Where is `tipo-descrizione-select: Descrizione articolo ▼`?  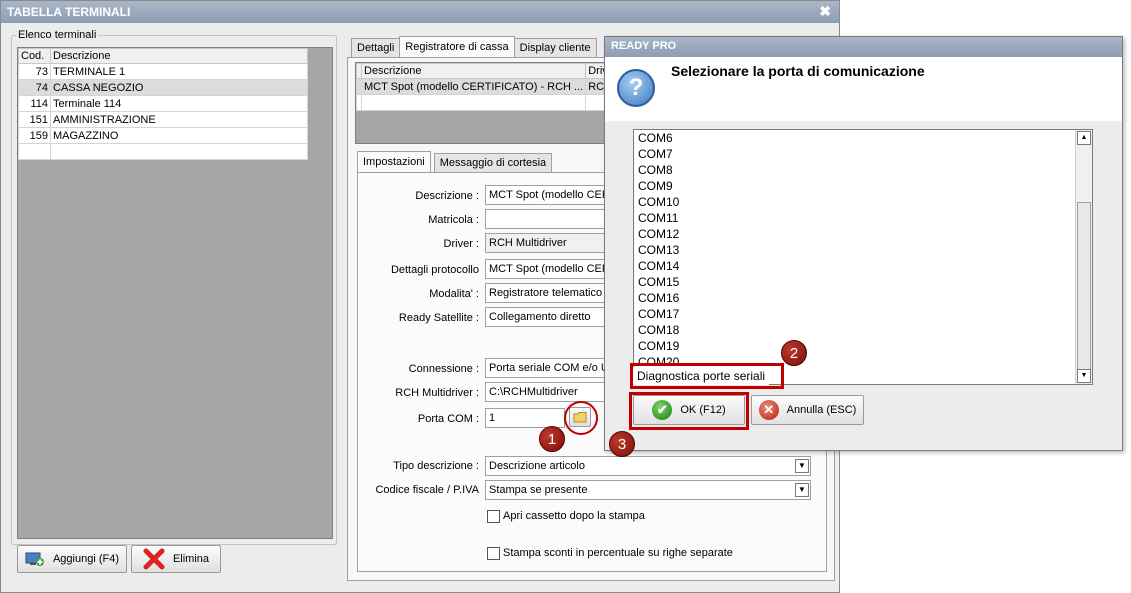 tipo-descrizione-select: Descrizione articolo ▼ is located at coordinates (648, 466).